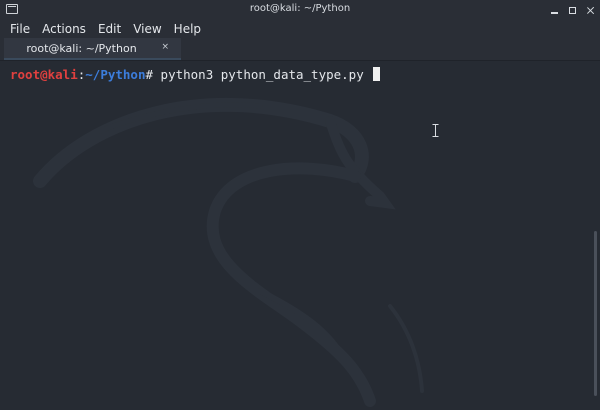 The width and height of the screenshot is (600, 410). Describe the element at coordinates (262, 74) in the screenshot. I see `typed-command: python3 python_data_type.py` at that location.